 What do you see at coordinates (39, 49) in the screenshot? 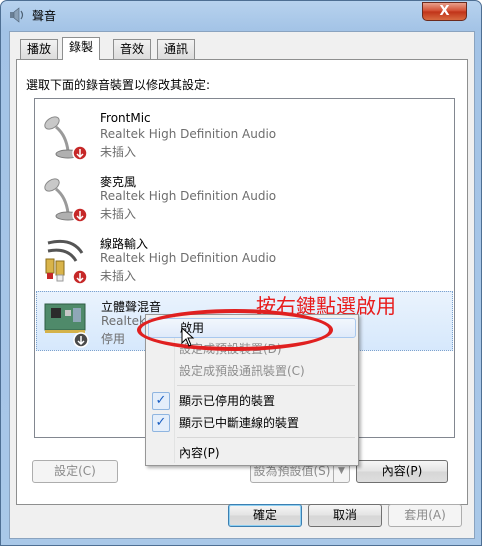
I see `tab-playback: 播放` at bounding box center [39, 49].